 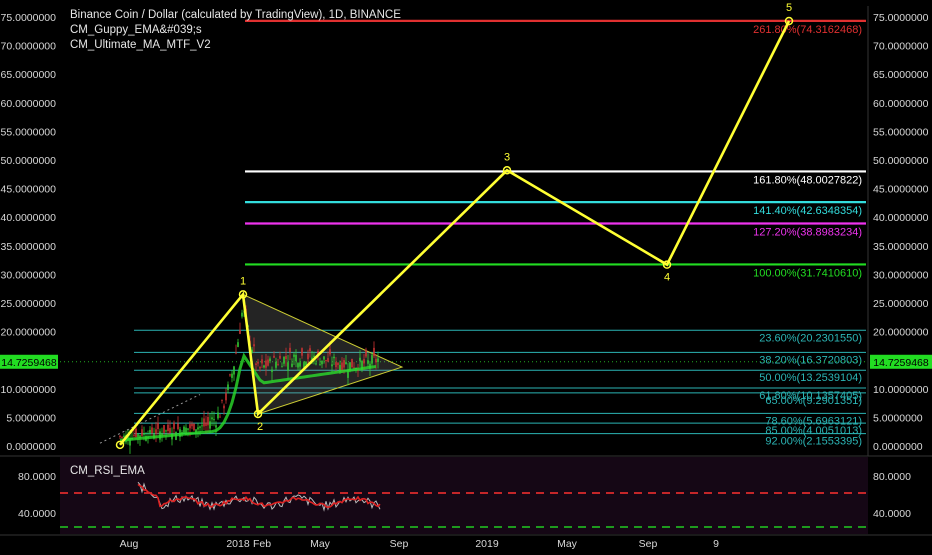 I want to click on fib-level-label: 261.80%(74.3162468), so click(x=807, y=30).